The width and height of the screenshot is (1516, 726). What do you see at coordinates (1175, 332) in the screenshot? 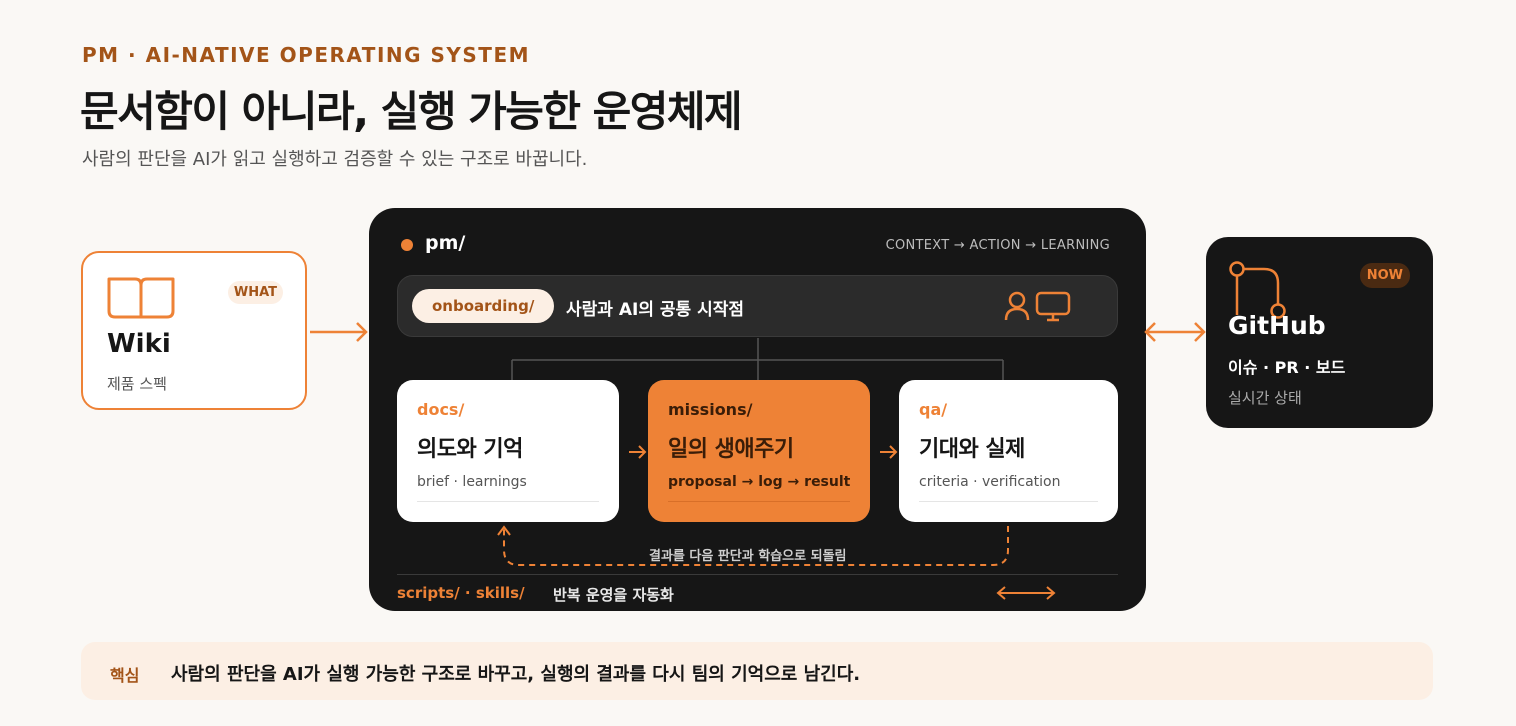
I see `github-arrow` at bounding box center [1175, 332].